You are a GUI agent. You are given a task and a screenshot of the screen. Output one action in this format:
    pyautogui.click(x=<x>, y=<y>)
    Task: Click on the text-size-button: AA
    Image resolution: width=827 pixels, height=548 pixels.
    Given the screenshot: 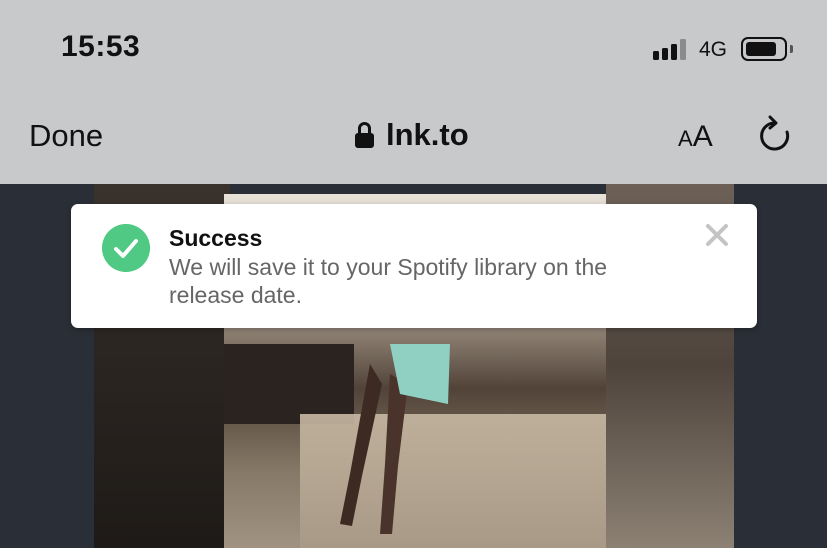 What is the action you would take?
    pyautogui.click(x=695, y=137)
    